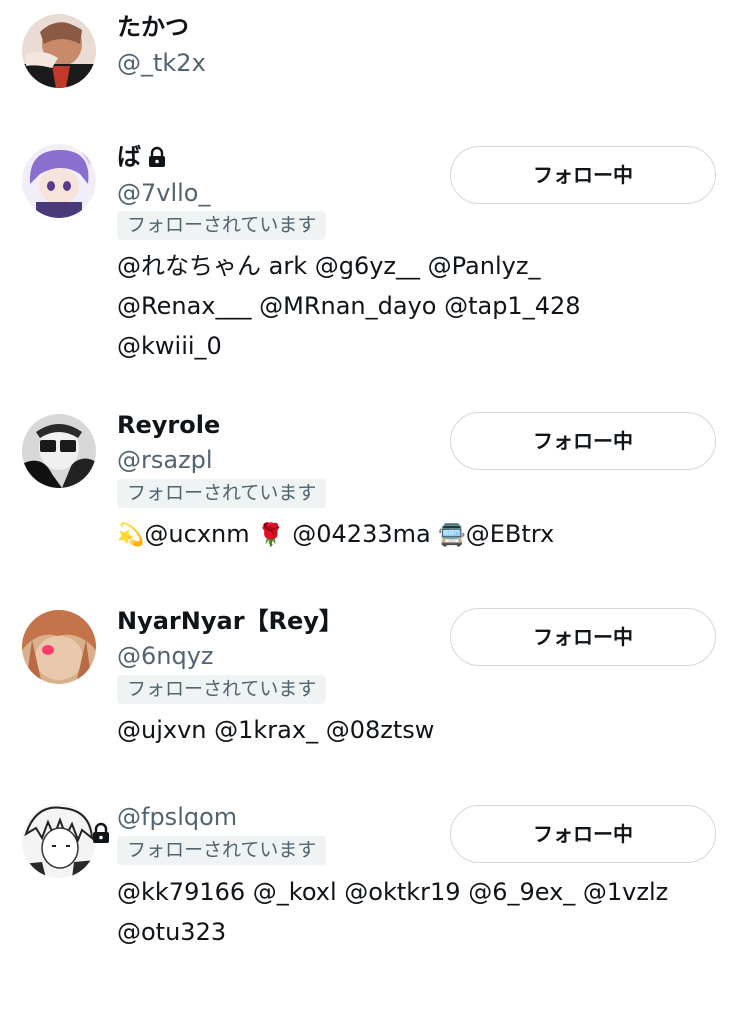 The width and height of the screenshot is (733, 1024). Describe the element at coordinates (393, 892) in the screenshot. I see `bio-line: @kk79166 @_koxl @oktkr19 @6_9ex_ @1vzlz` at that location.